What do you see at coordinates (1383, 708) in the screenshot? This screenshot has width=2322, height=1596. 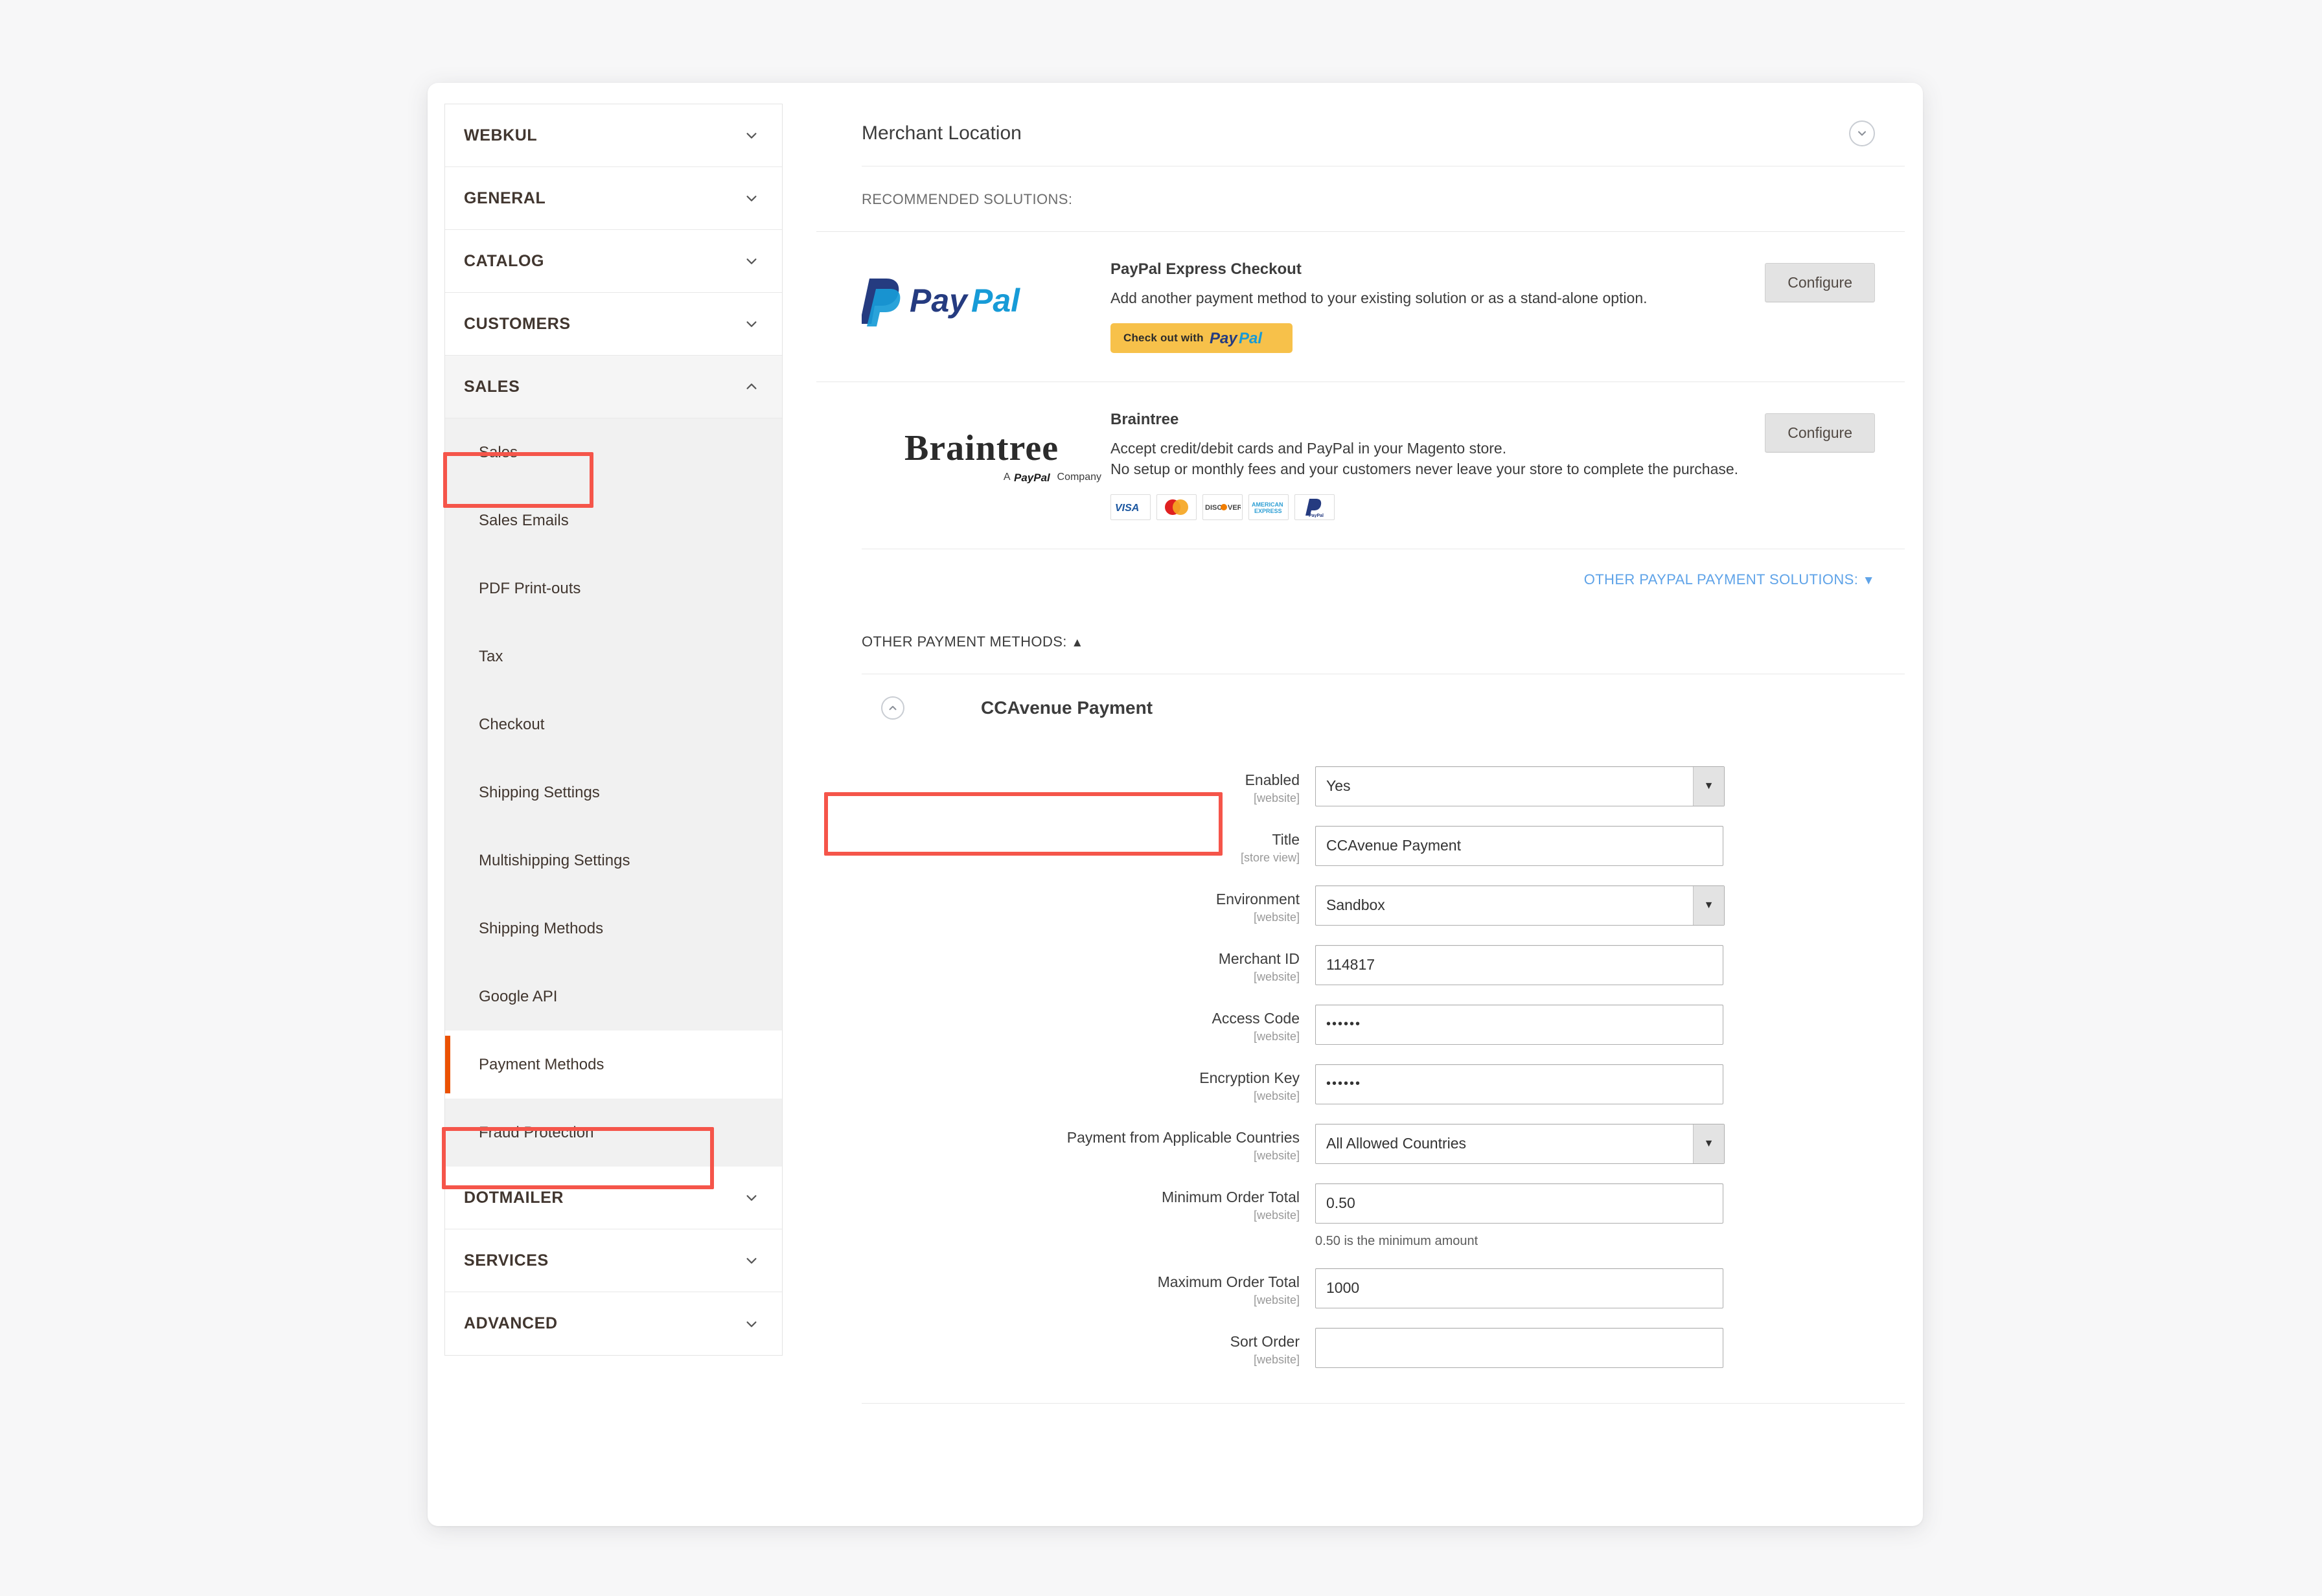 I see `ccavenue-accordion-header: CCAvenue Payment` at bounding box center [1383, 708].